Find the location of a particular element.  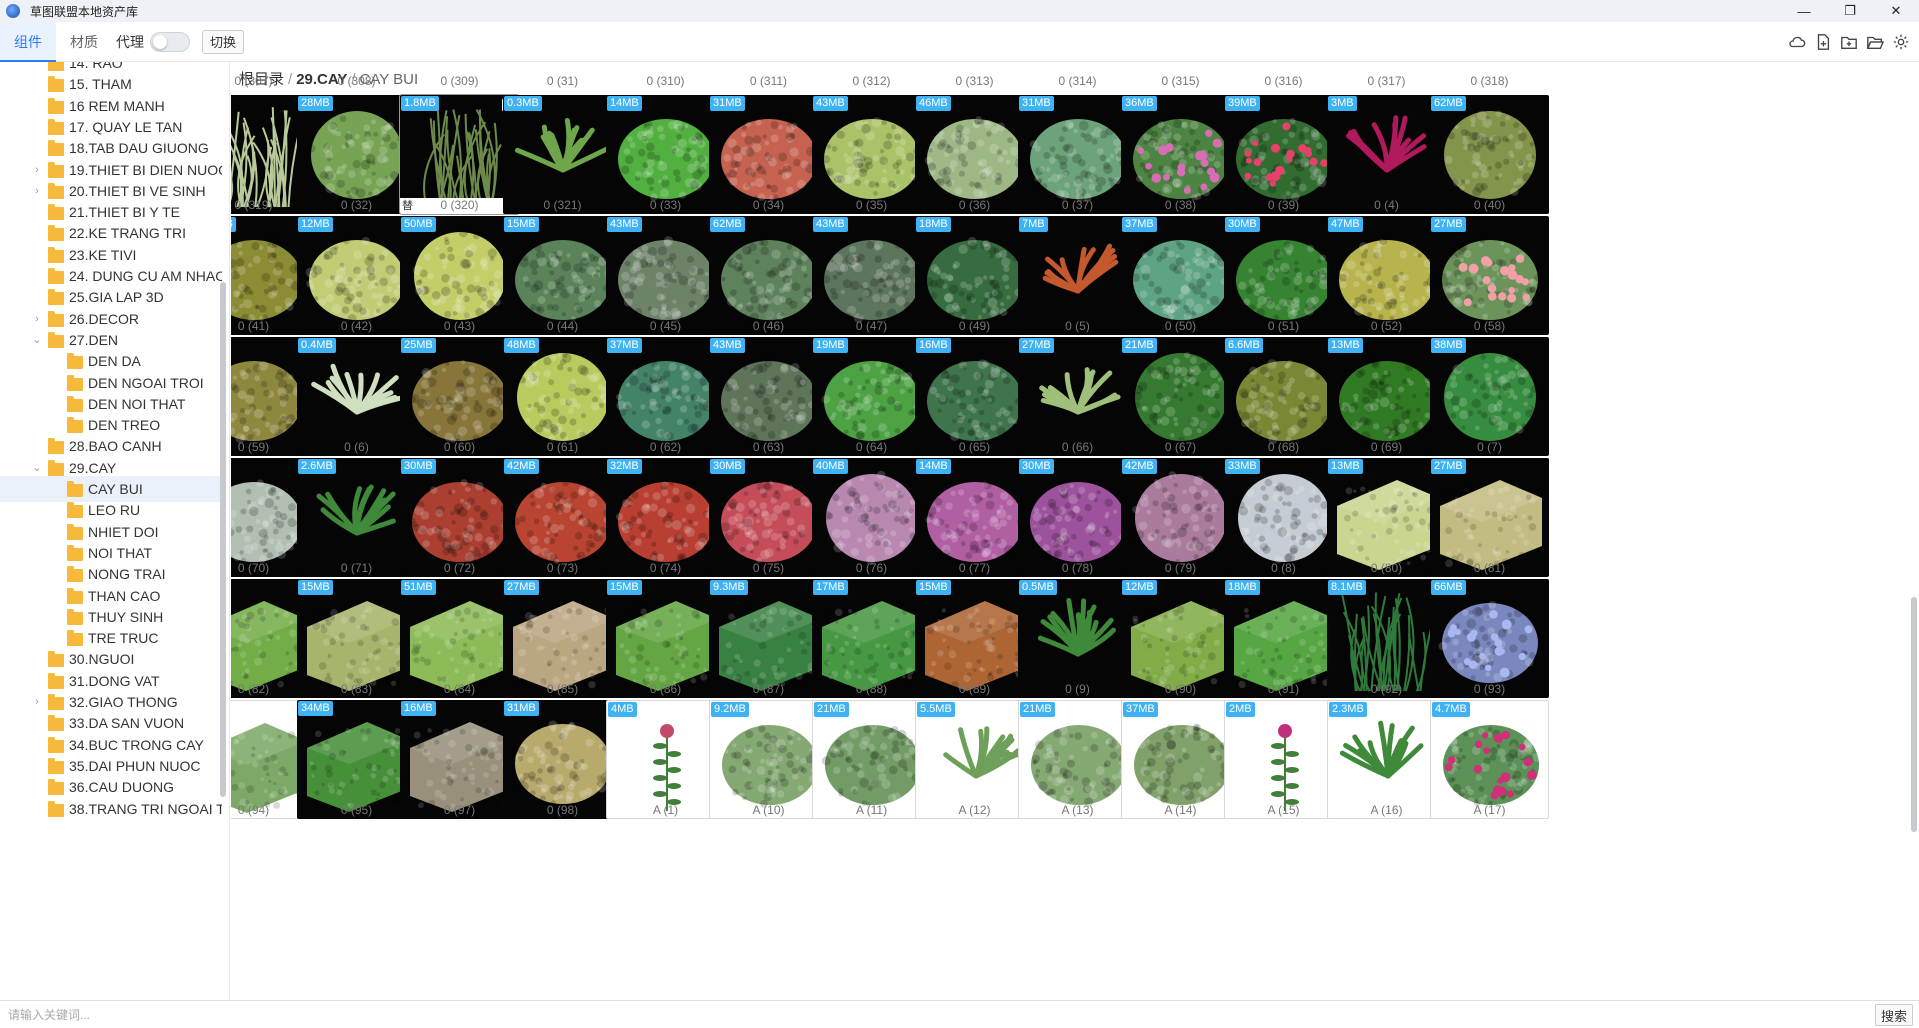

asset-tile: 38MB is located at coordinates (1489, 396).